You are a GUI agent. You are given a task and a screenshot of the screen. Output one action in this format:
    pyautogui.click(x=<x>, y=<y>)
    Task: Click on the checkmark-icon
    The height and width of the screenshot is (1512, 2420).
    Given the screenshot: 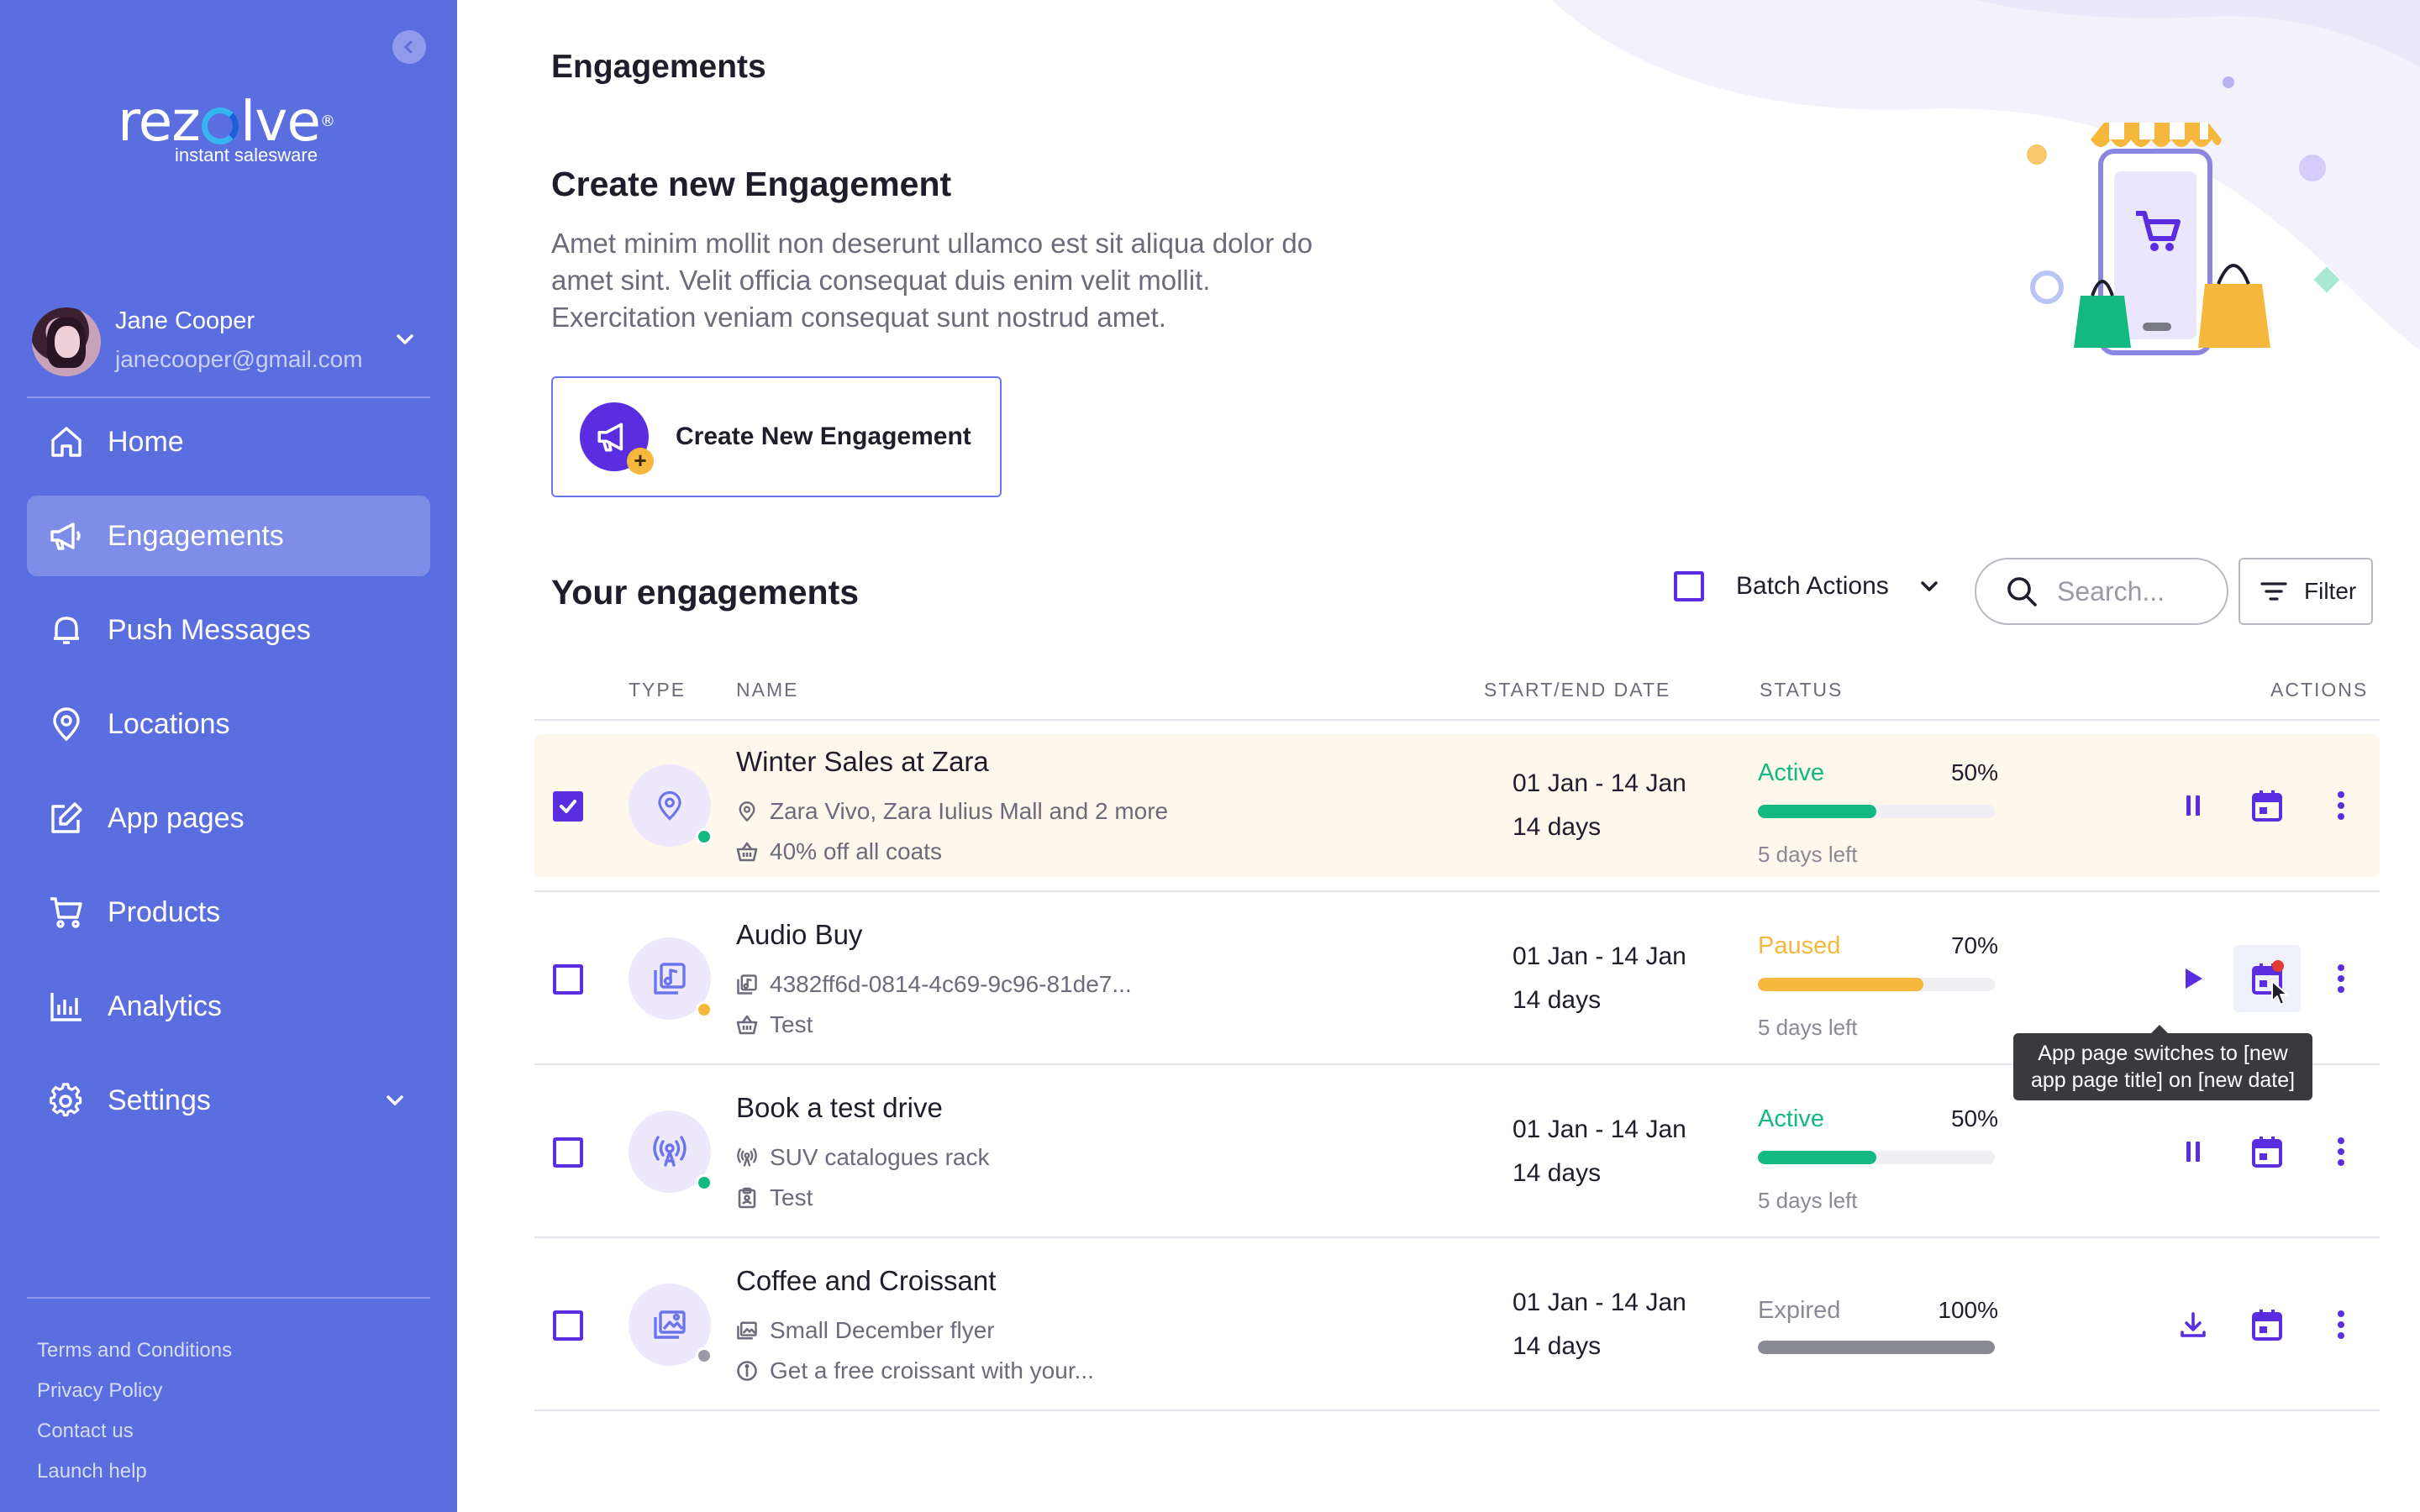 What is the action you would take?
    pyautogui.click(x=568, y=806)
    